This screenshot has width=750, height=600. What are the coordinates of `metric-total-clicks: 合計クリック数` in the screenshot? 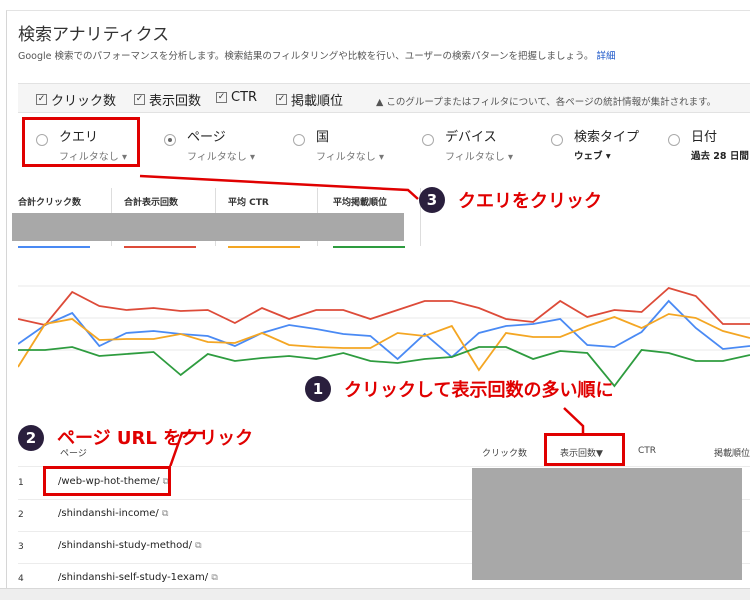 It's located at (50, 203).